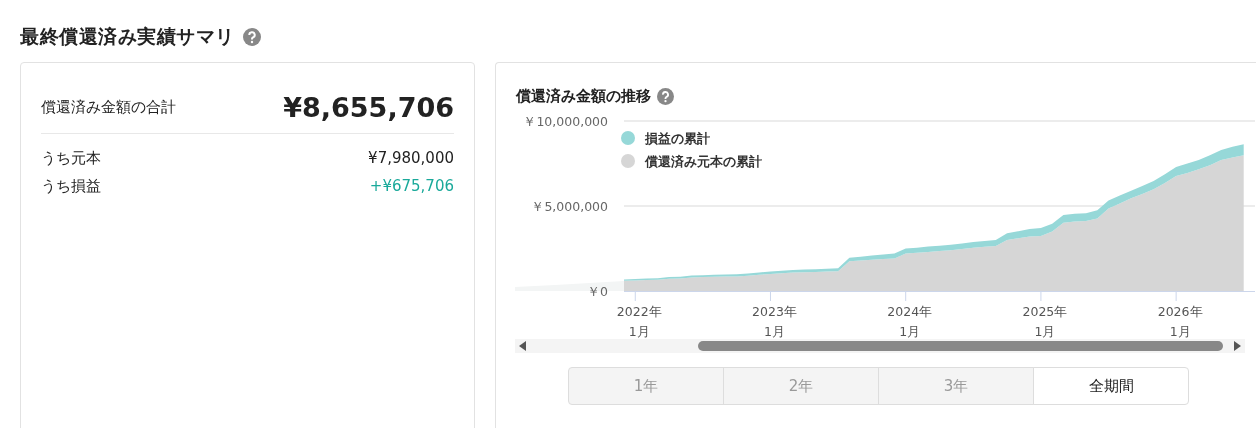 Image resolution: width=1256 pixels, height=428 pixels. Describe the element at coordinates (583, 96) in the screenshot. I see `chart-title: 償還済み金額の推移` at that location.